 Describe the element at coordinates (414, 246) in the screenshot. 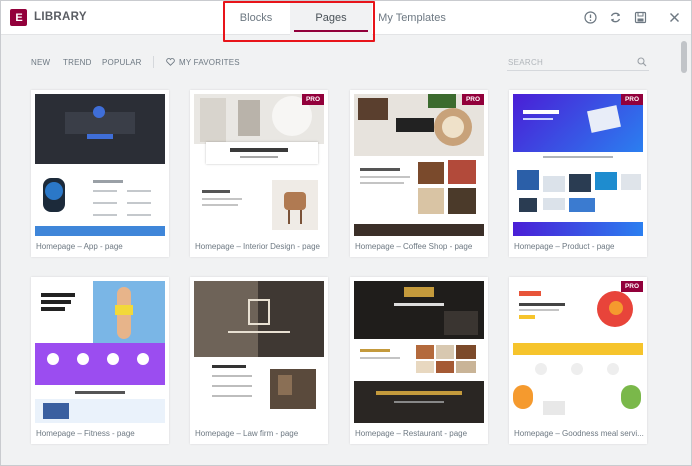

I see `template-label: Homepage – Coffee Shop - page` at that location.